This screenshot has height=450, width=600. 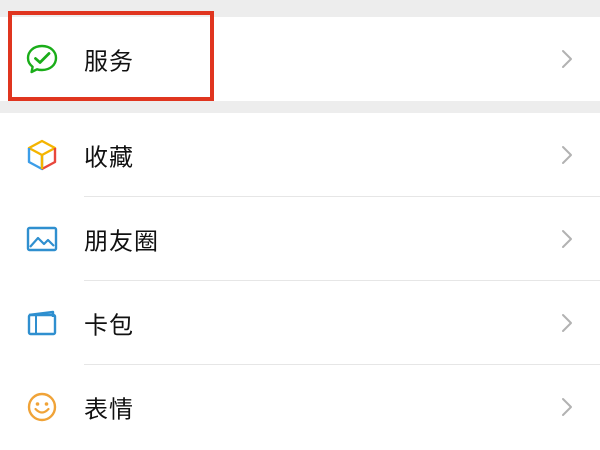 I want to click on moments-photo-icon, so click(x=42, y=239).